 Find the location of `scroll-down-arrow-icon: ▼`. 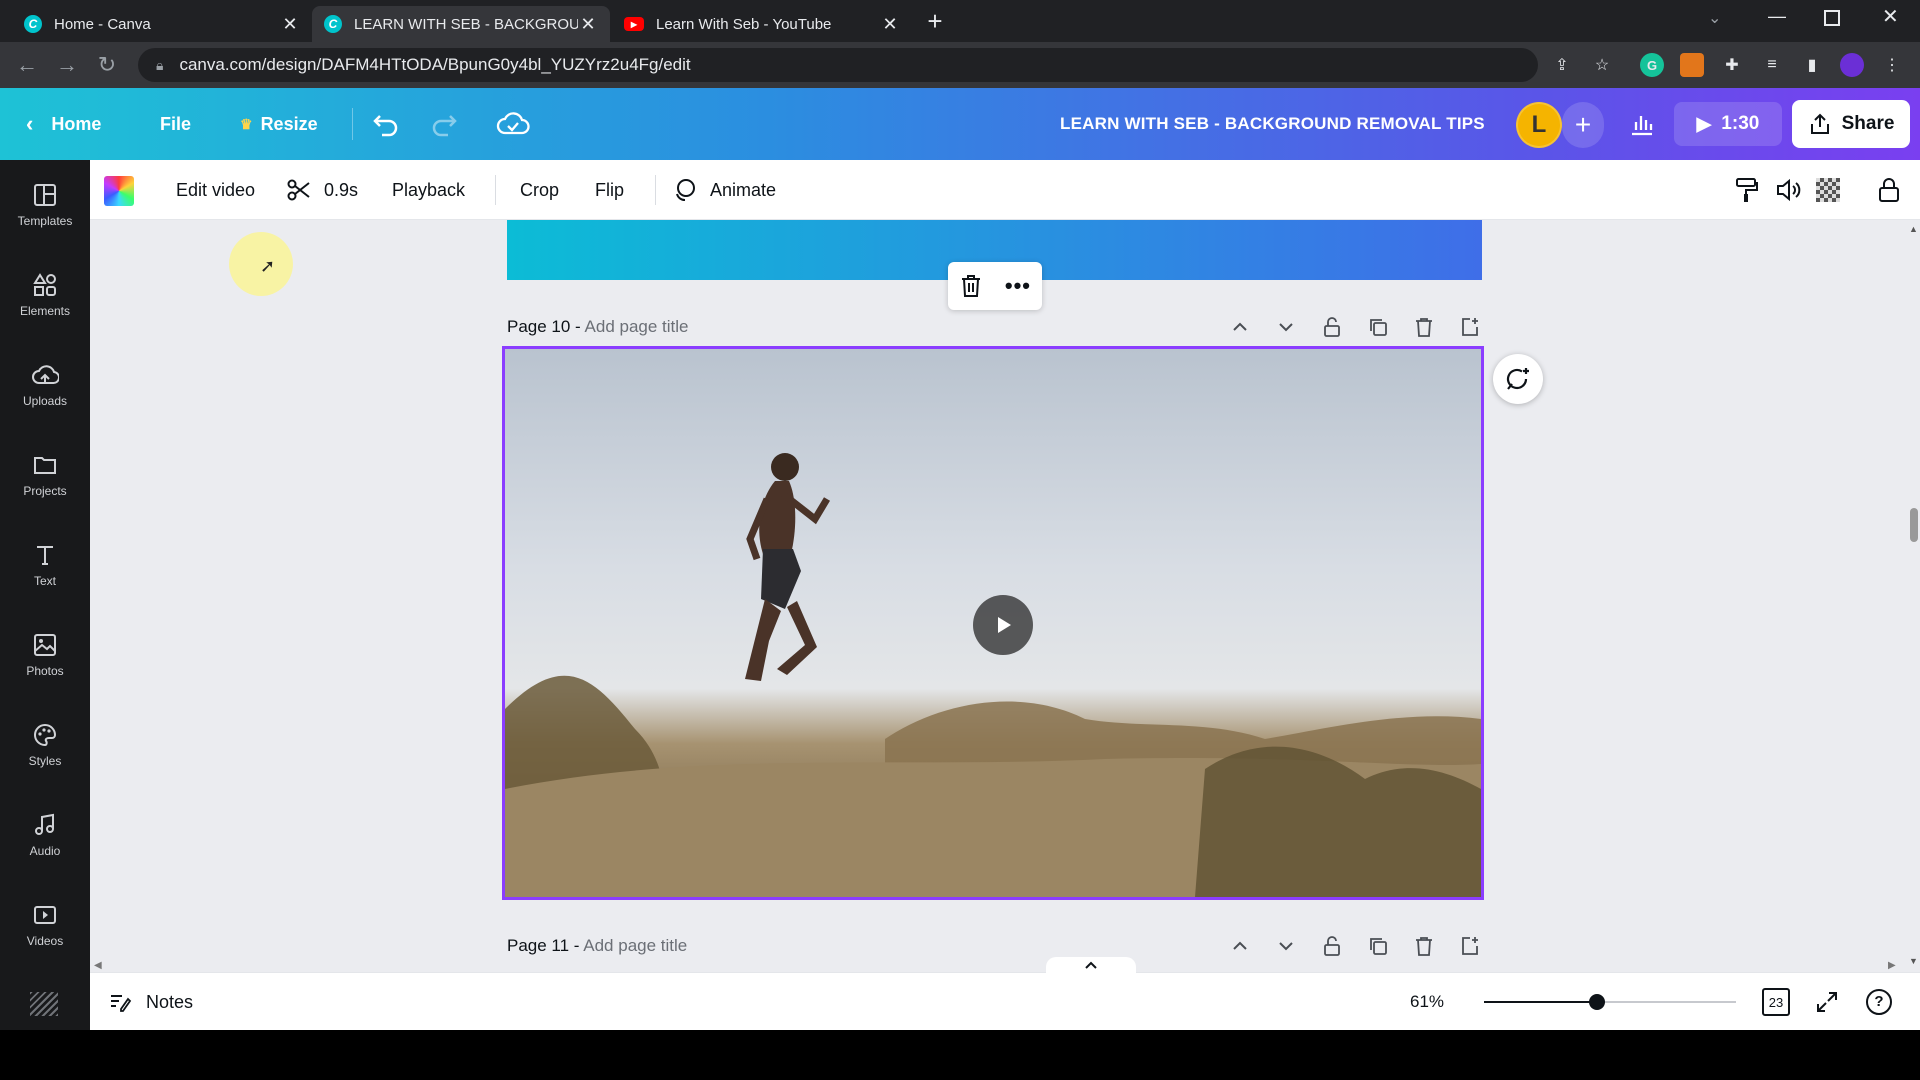

scroll-down-arrow-icon: ▼ is located at coordinates (1913, 961).